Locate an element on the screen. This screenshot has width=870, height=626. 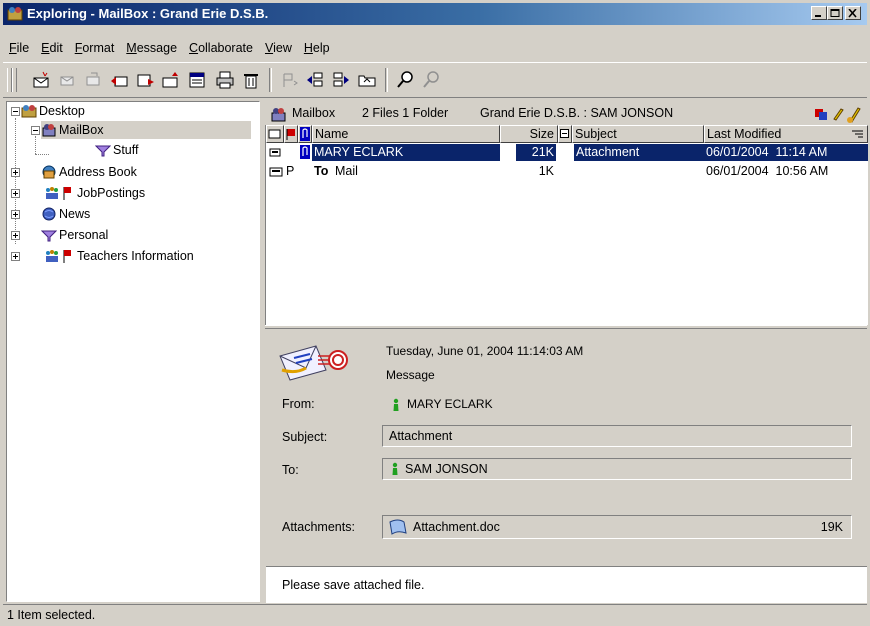
expand-personal-toggle is located at coordinates (15, 235).